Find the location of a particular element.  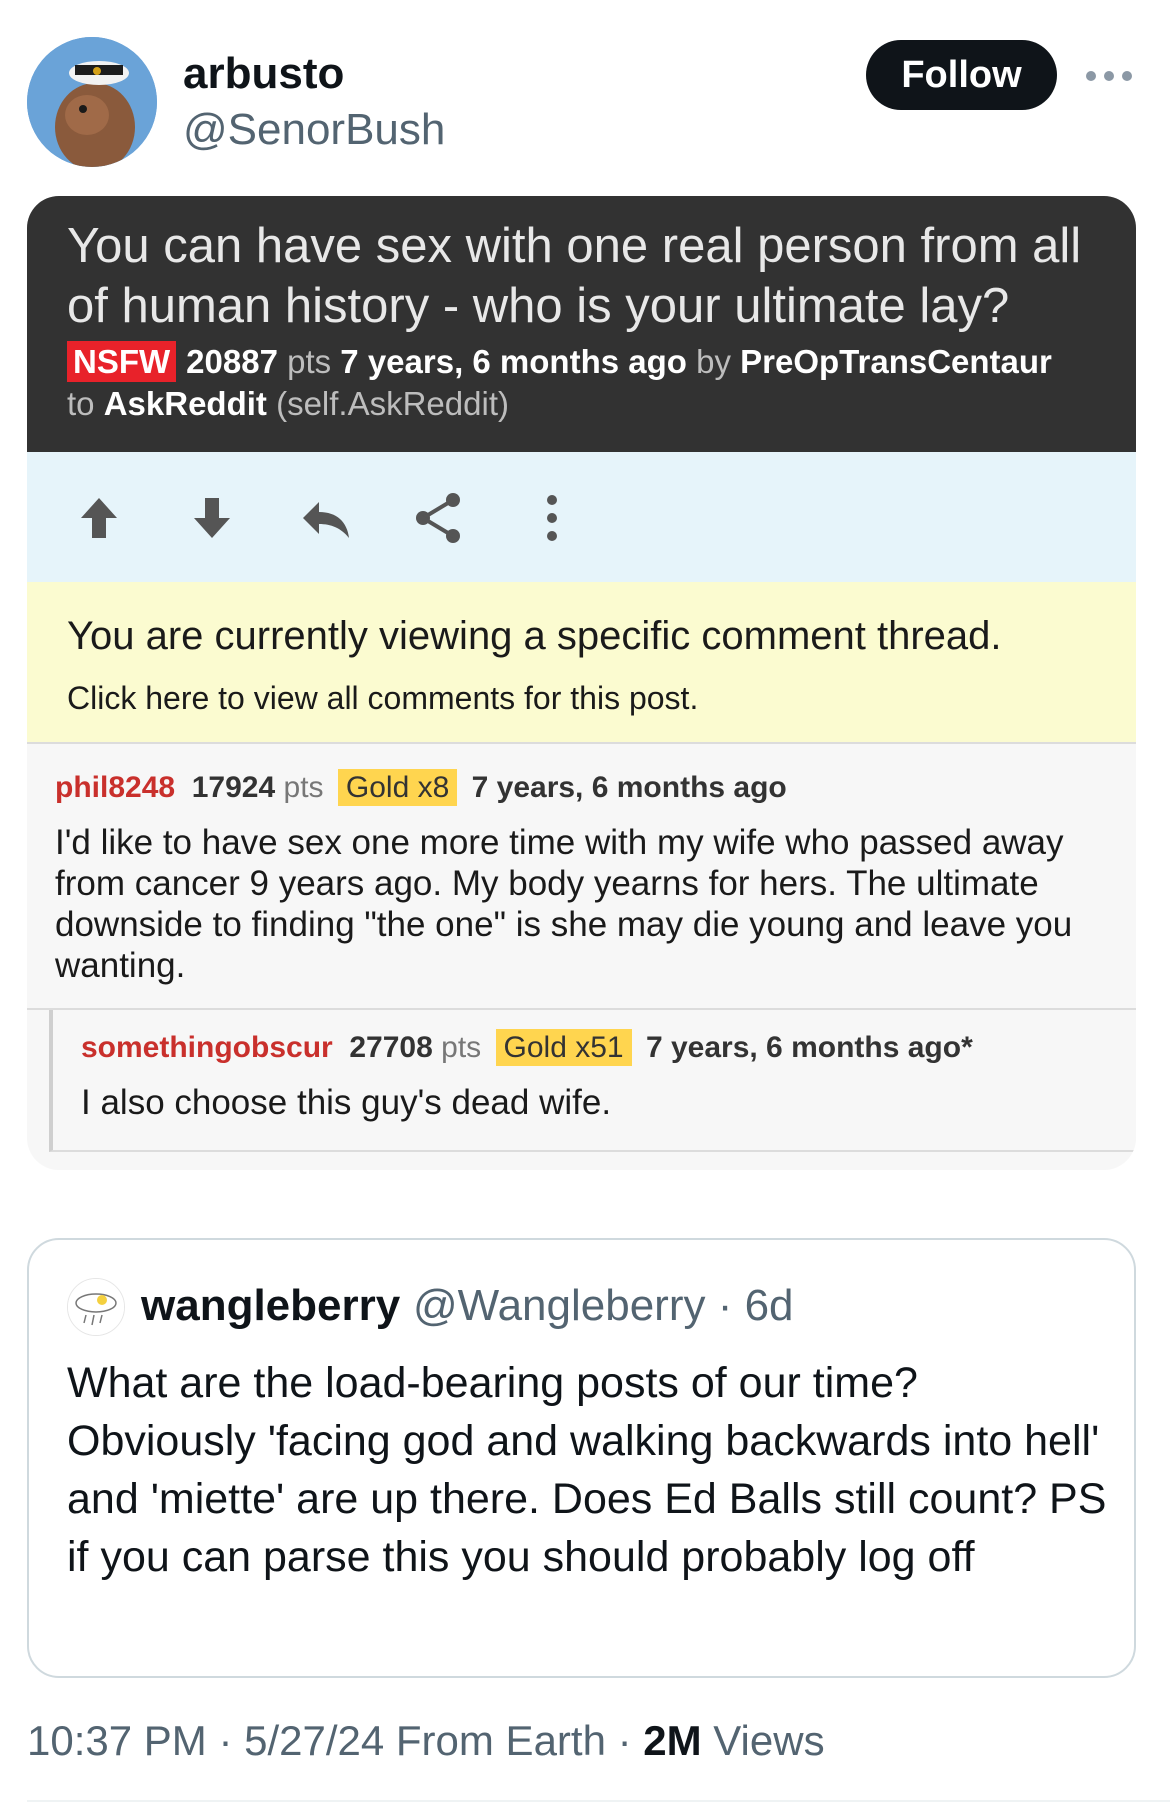

tweet-timestamp: 10:37 PM · 5/27/24 From Earth · is located at coordinates (335, 1740).